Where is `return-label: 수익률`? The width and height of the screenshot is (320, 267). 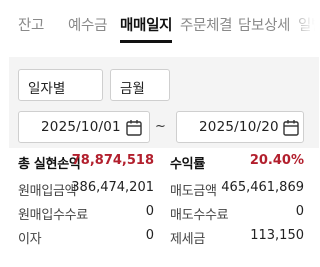 return-label: 수익률 is located at coordinates (187, 164).